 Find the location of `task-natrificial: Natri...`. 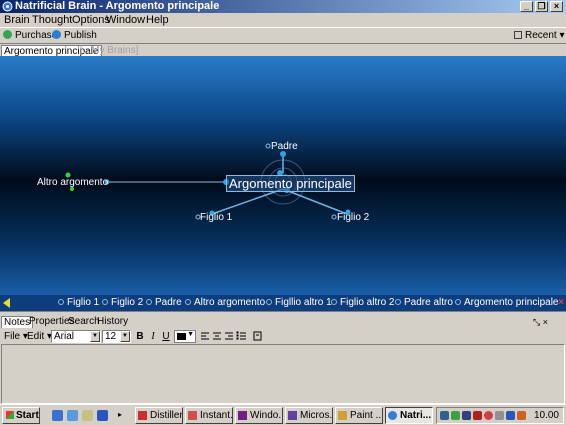

task-natrificial: Natri... is located at coordinates (409, 415).